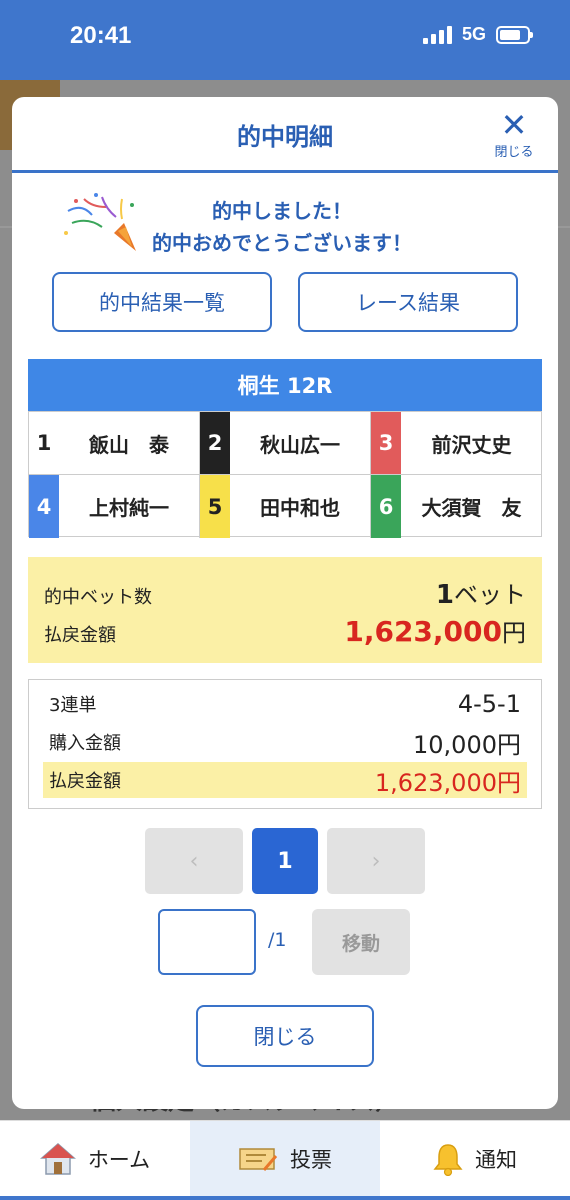  I want to click on payout-unit: 円, so click(514, 633).